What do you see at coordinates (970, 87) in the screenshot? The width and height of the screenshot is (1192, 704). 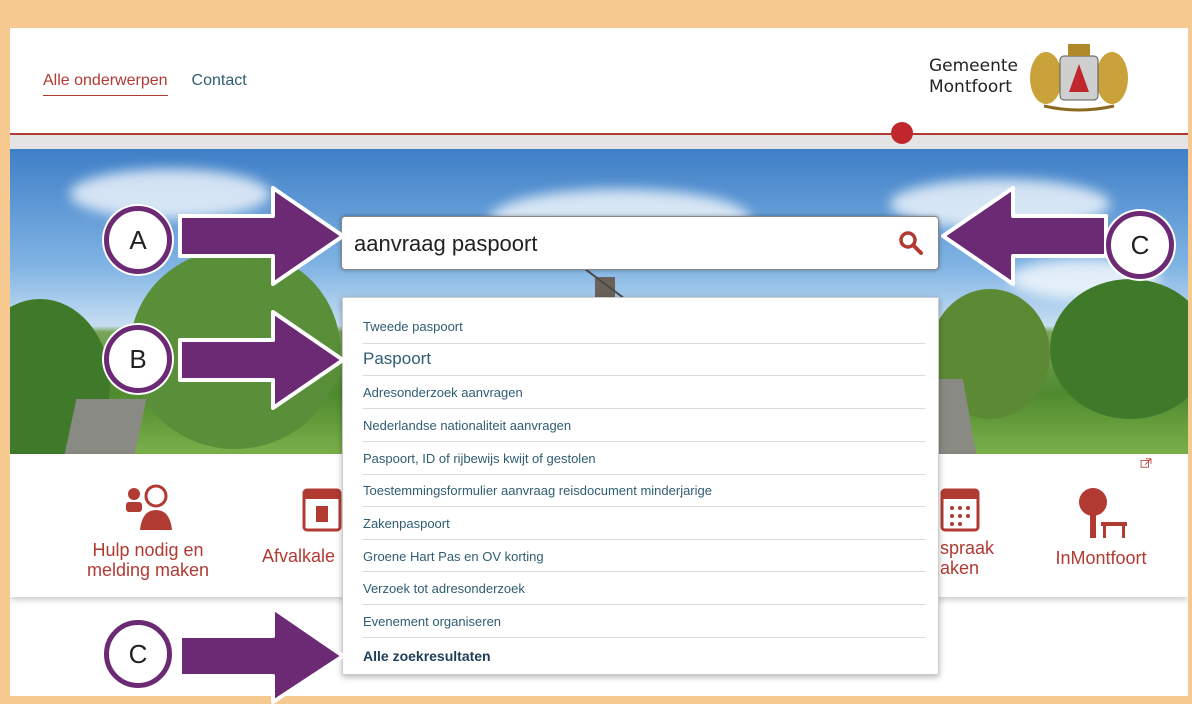 I see `logo-line-2: Montfoort` at bounding box center [970, 87].